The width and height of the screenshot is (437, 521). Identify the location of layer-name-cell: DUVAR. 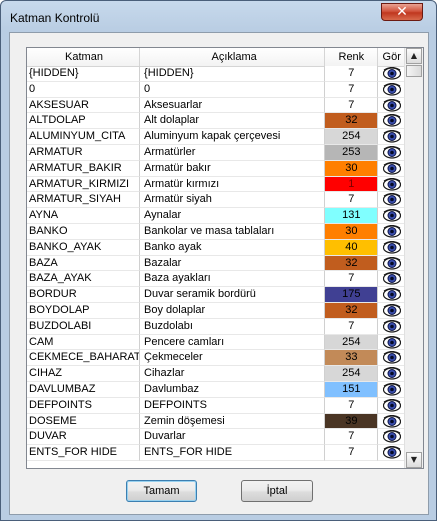
(84, 437).